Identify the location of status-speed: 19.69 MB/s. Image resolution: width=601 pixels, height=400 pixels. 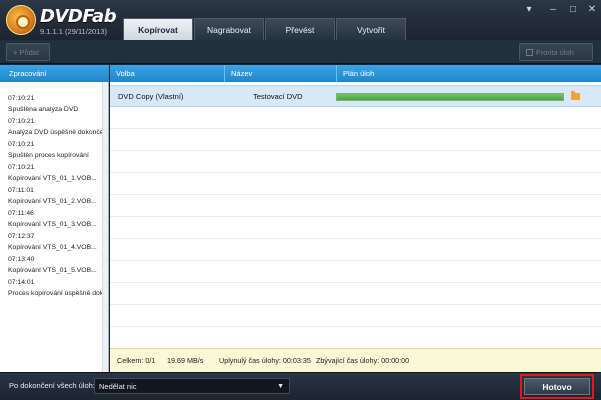
(185, 360).